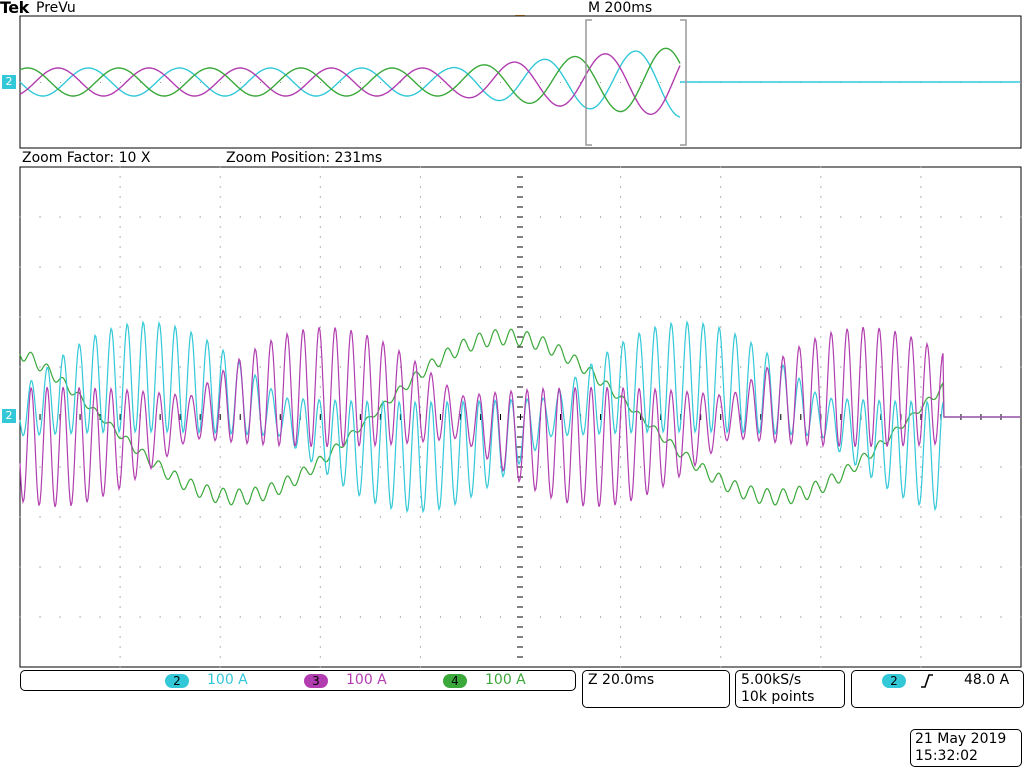 The width and height of the screenshot is (1024, 768). What do you see at coordinates (298, 680) in the screenshot?
I see `channel-readout-bar: 2 100 A 3 100 A 4 100 A` at bounding box center [298, 680].